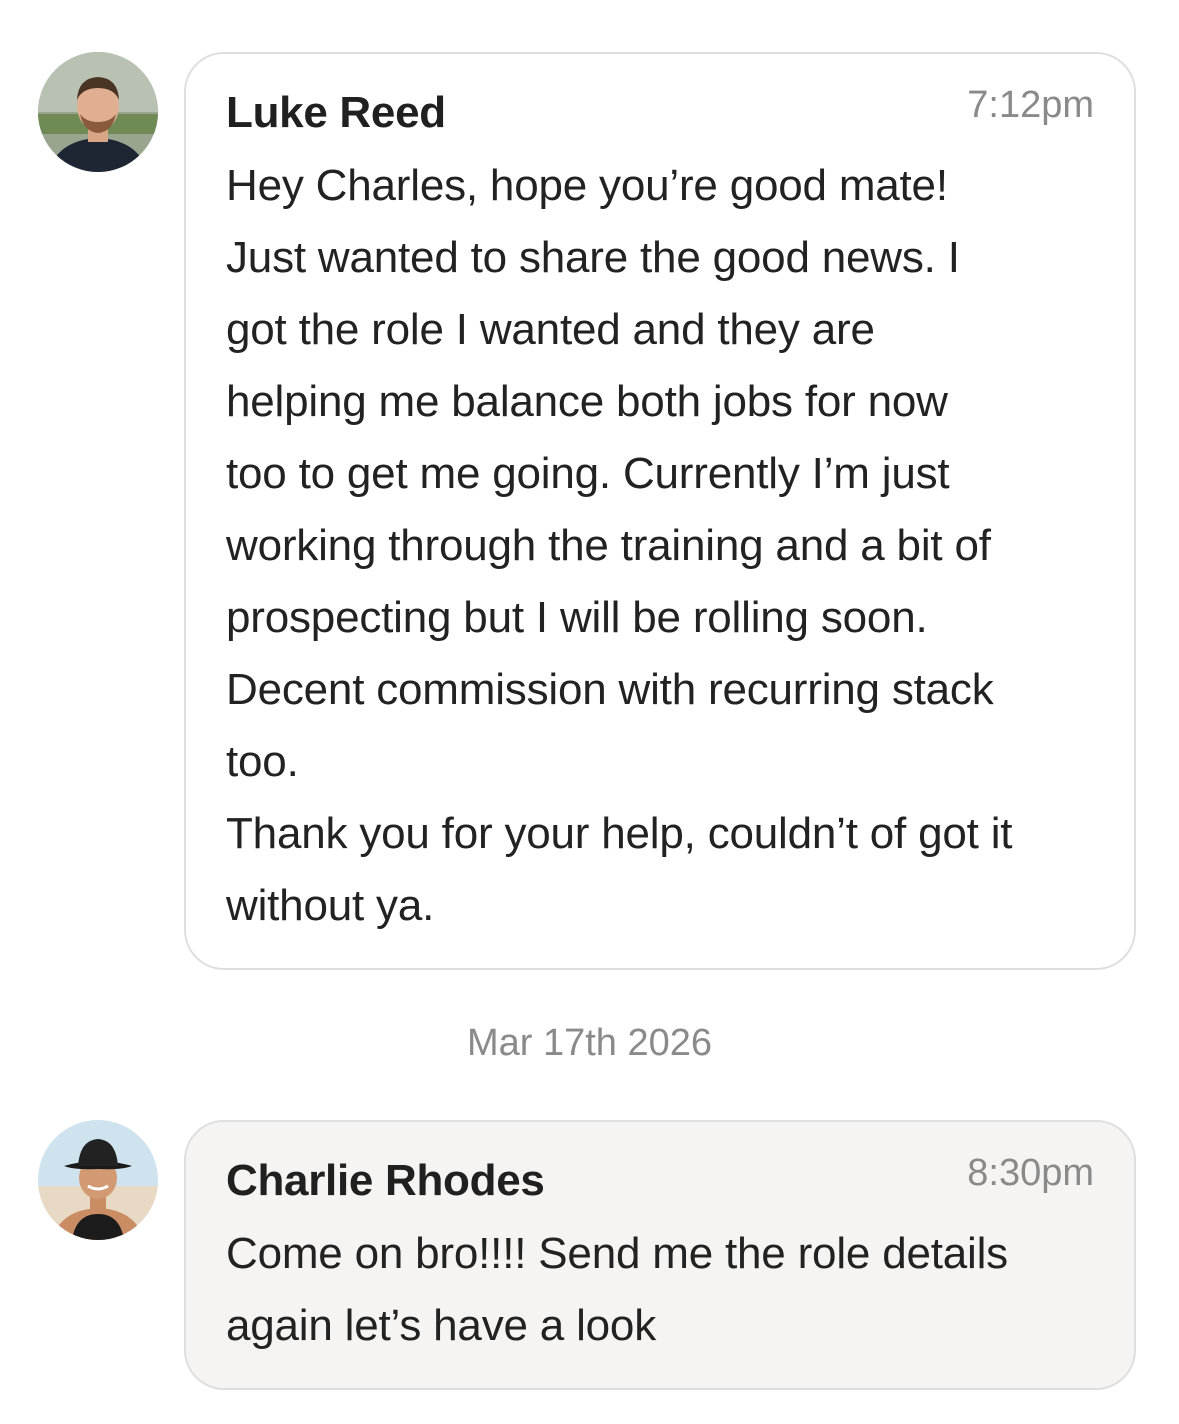 This screenshot has height=1424, width=1179. I want to click on message-timestamp: 7:12pm, so click(1030, 105).